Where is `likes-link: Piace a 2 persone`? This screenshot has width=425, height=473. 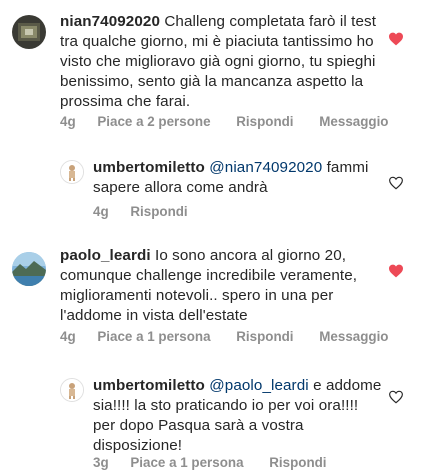 likes-link: Piace a 2 persone is located at coordinates (153, 121).